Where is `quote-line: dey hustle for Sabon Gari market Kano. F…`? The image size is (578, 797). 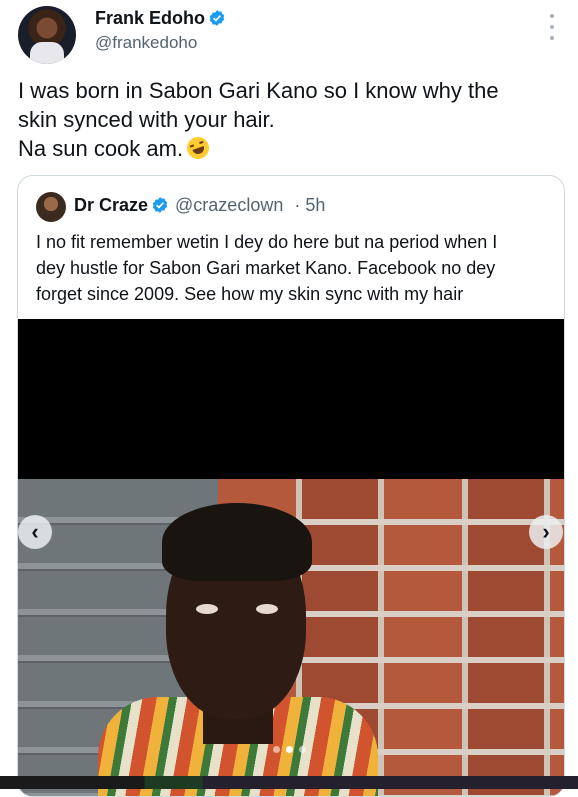 quote-line: dey hustle for Sabon Gari market Kano. F… is located at coordinates (266, 268).